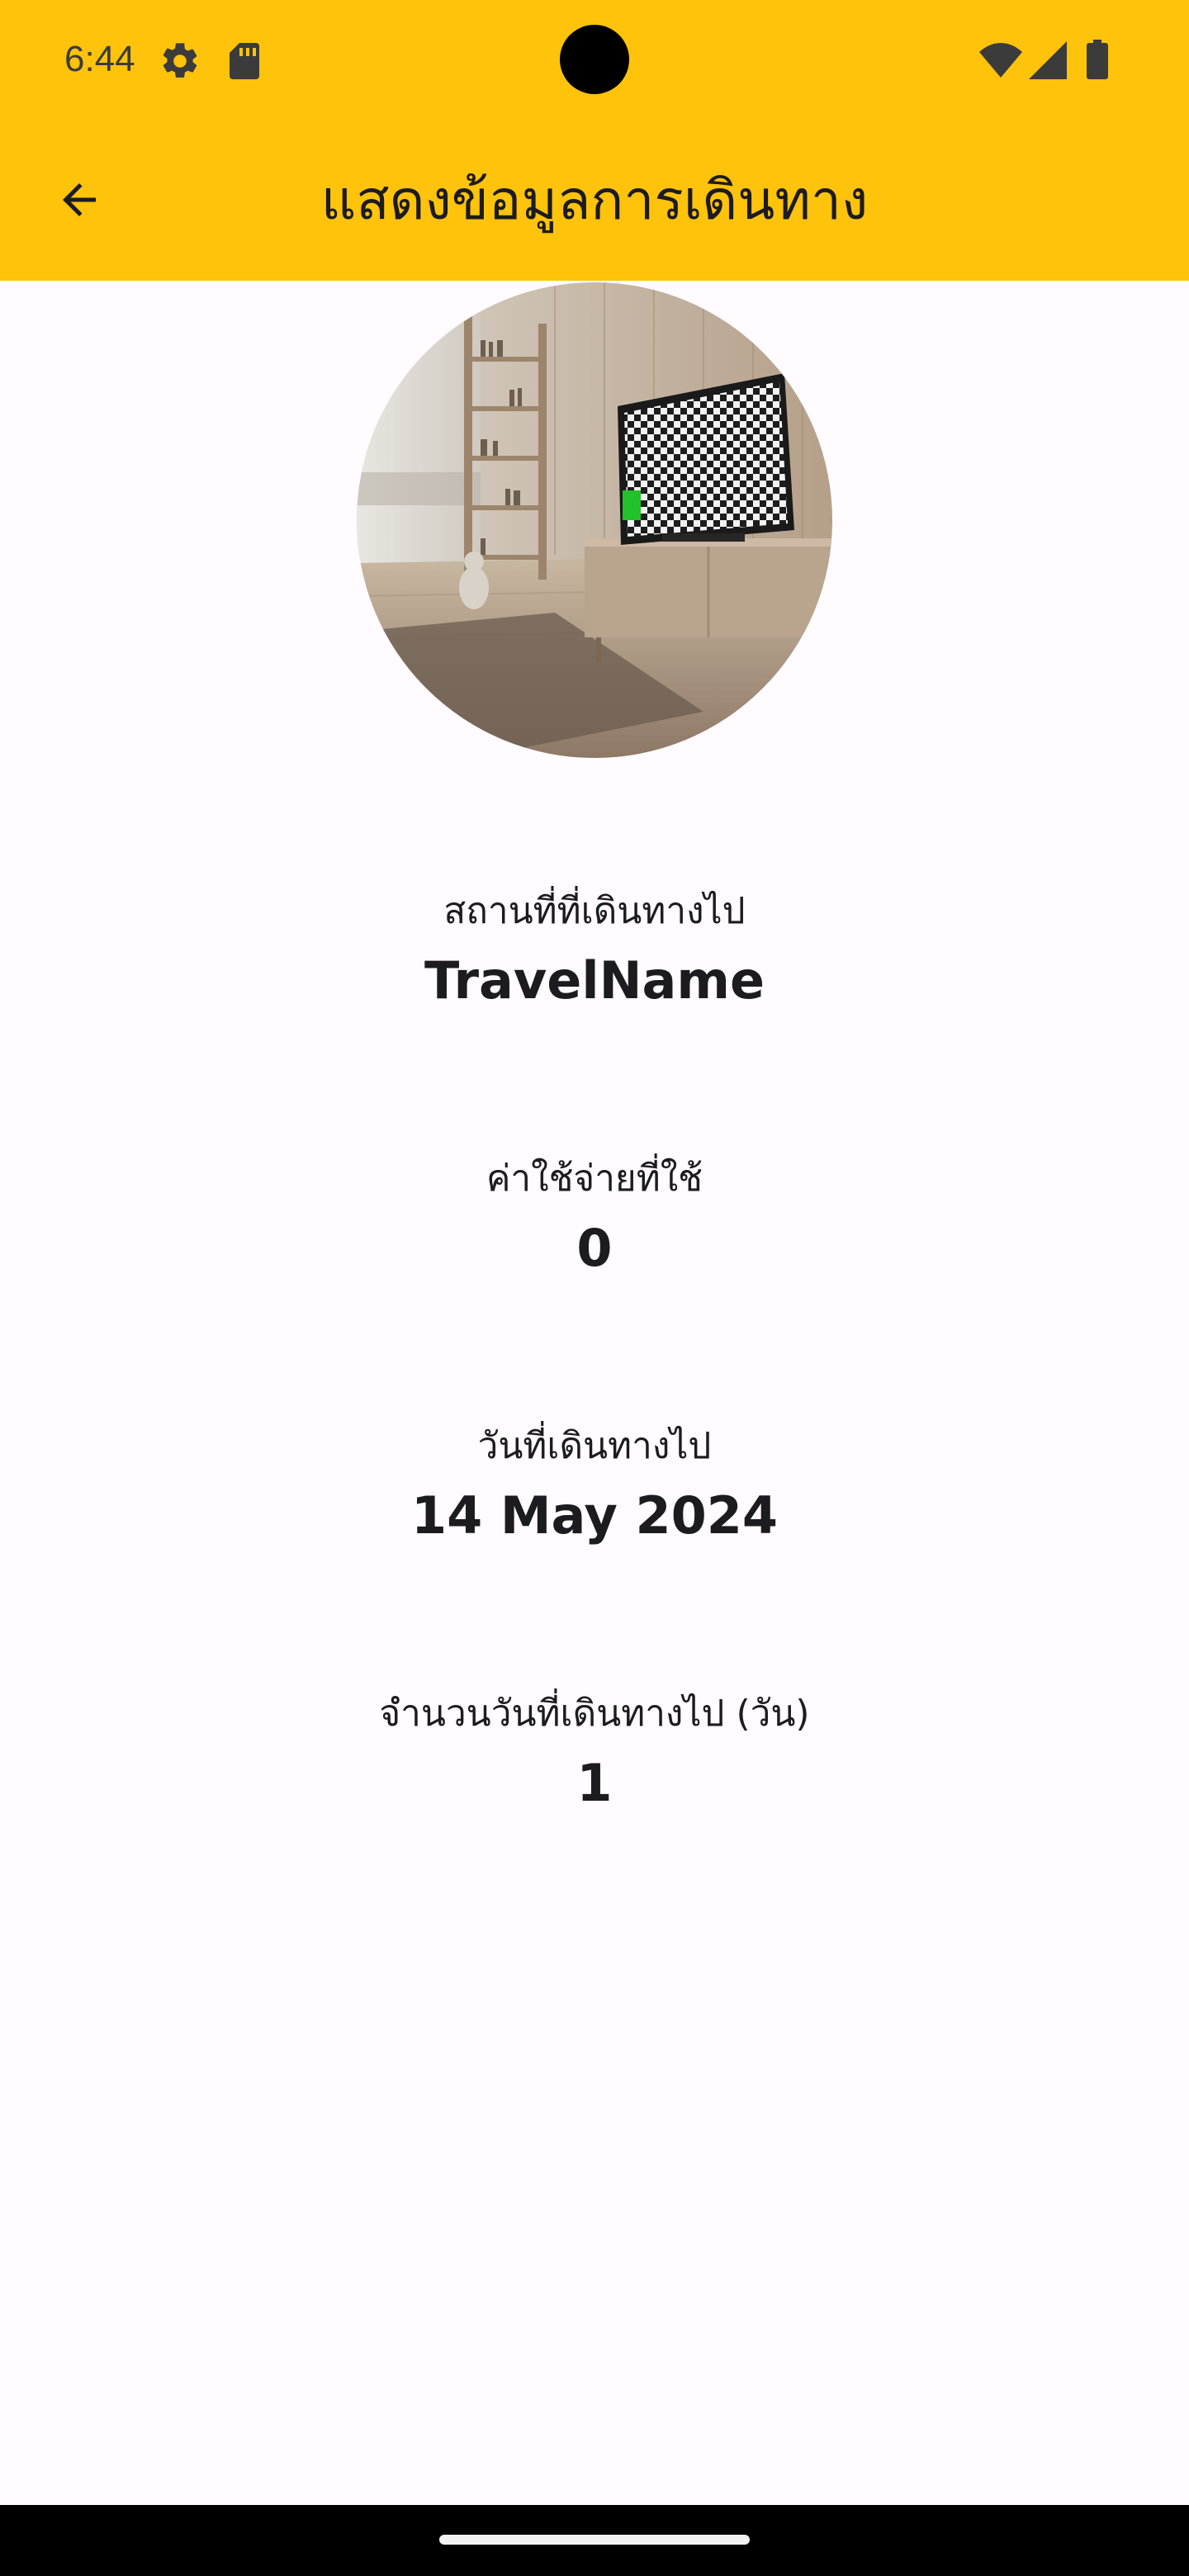 This screenshot has height=2576, width=1189. What do you see at coordinates (594, 1484) in the screenshot?
I see `travel-date-section: วันที่เดินทางไป 14 May 2024` at bounding box center [594, 1484].